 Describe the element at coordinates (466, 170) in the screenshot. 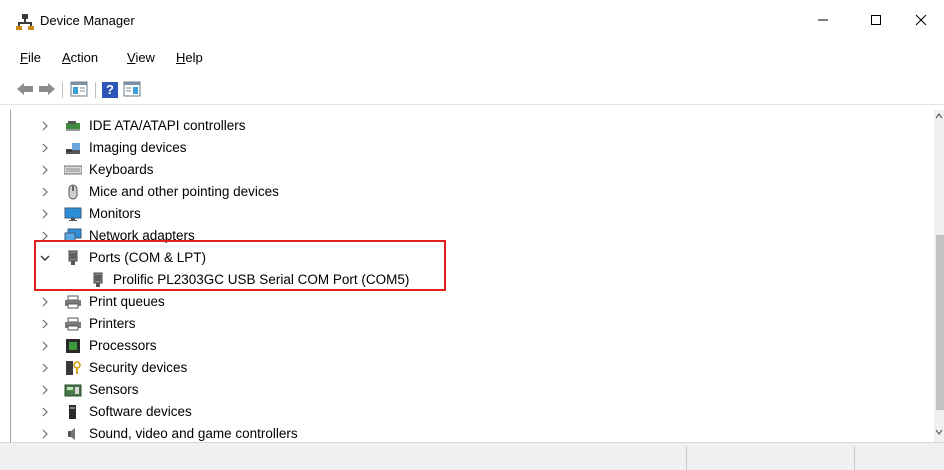

I see `tree-item-keyboards: Keyboards` at that location.